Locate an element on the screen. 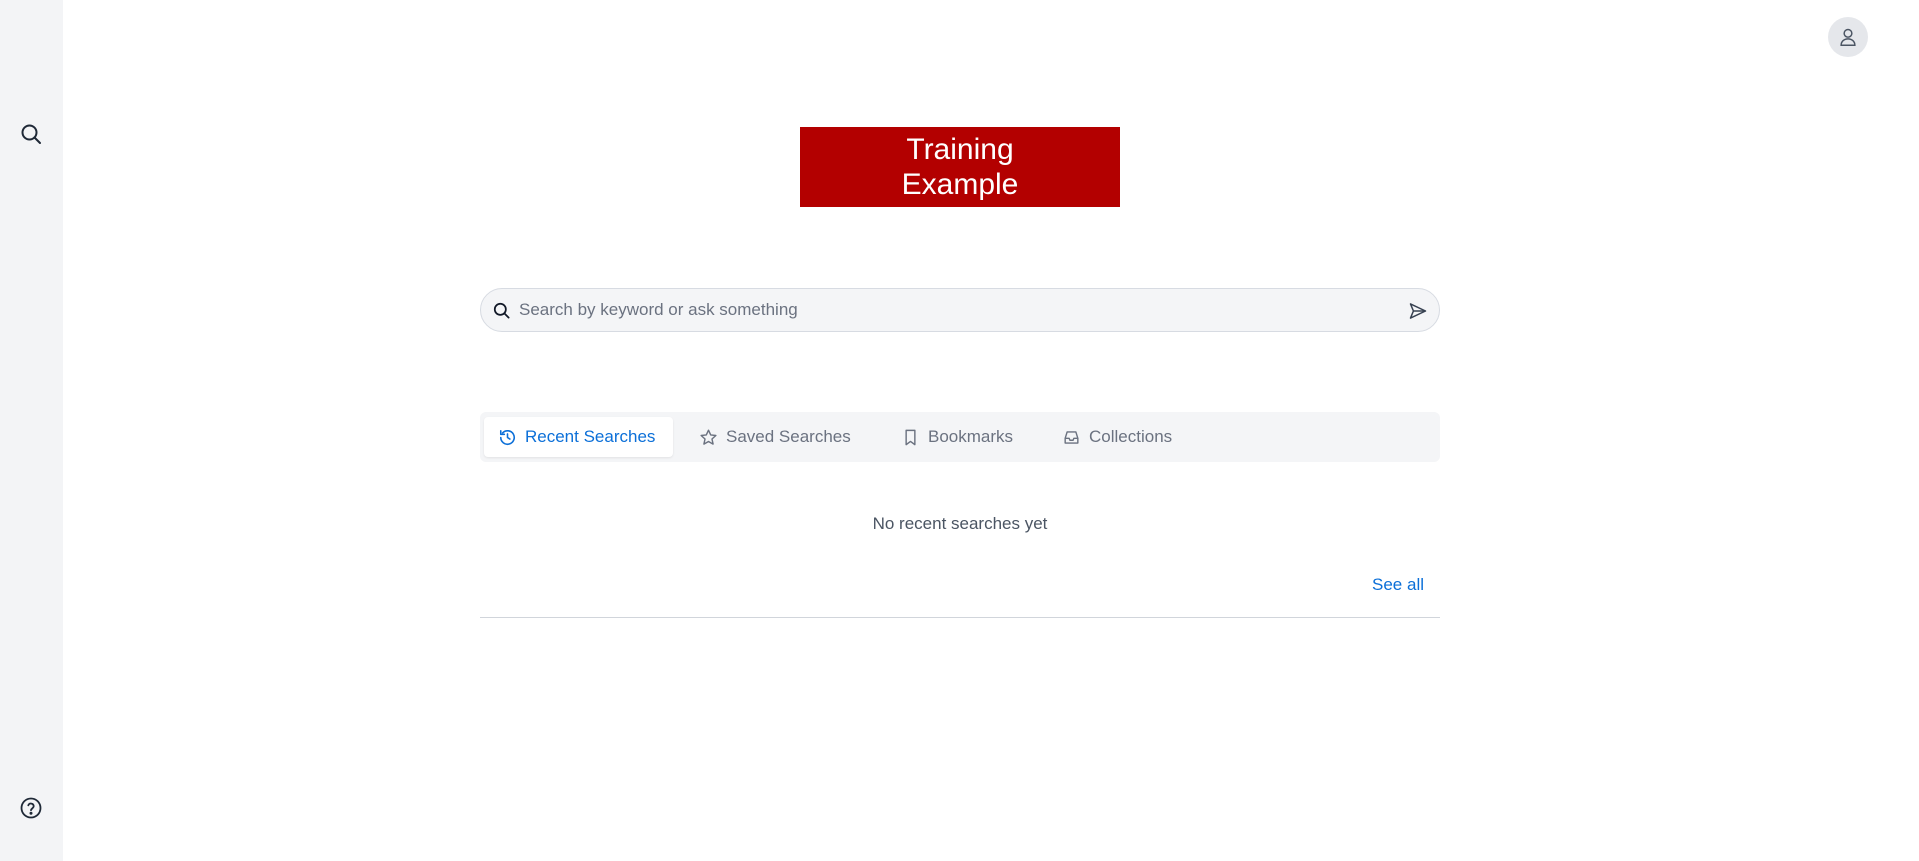 The image size is (1919, 861). recent-searches-empty-message: No recent searches yet is located at coordinates (960, 523).